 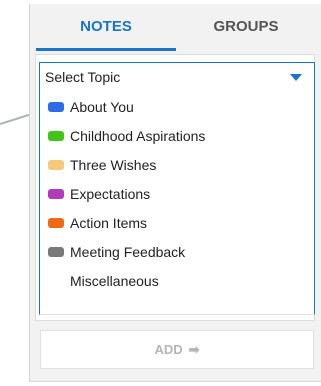 I want to click on topic-option-label: About You, so click(x=102, y=107).